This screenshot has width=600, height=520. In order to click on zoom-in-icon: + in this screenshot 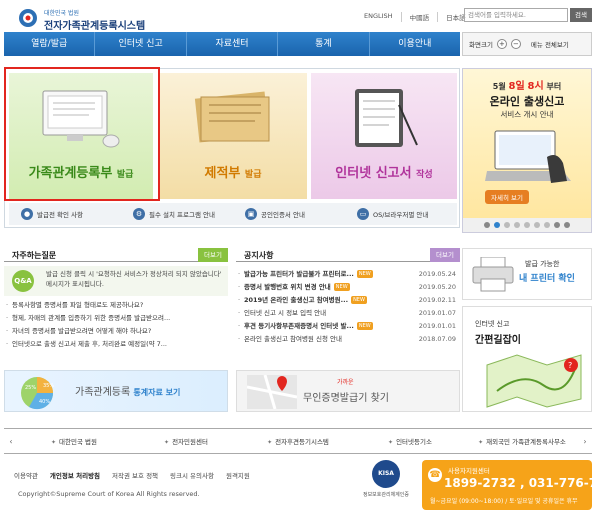, I will do `click(501, 44)`.